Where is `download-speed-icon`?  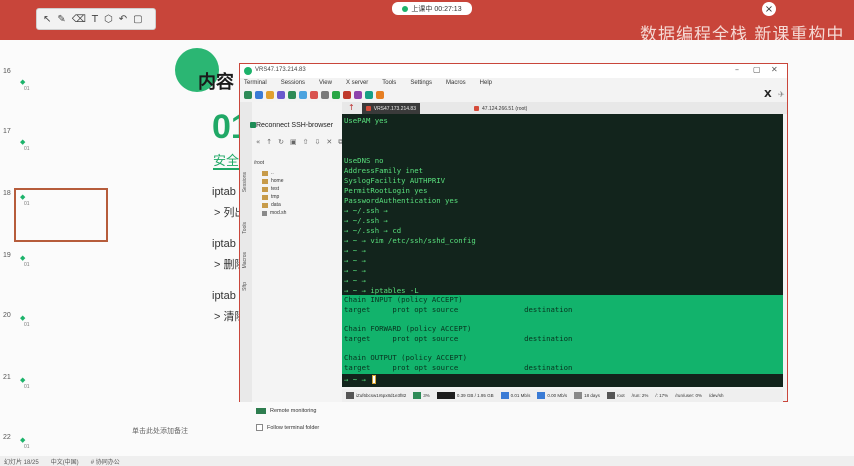 download-speed-icon is located at coordinates (541, 395).